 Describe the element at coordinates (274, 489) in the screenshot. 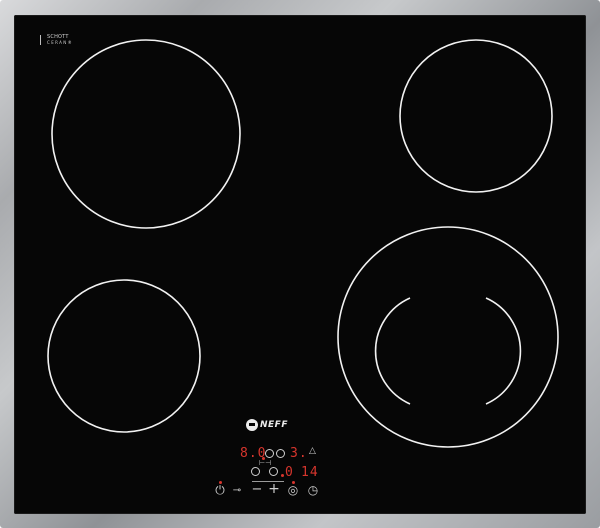

I see `plus-button: +` at that location.